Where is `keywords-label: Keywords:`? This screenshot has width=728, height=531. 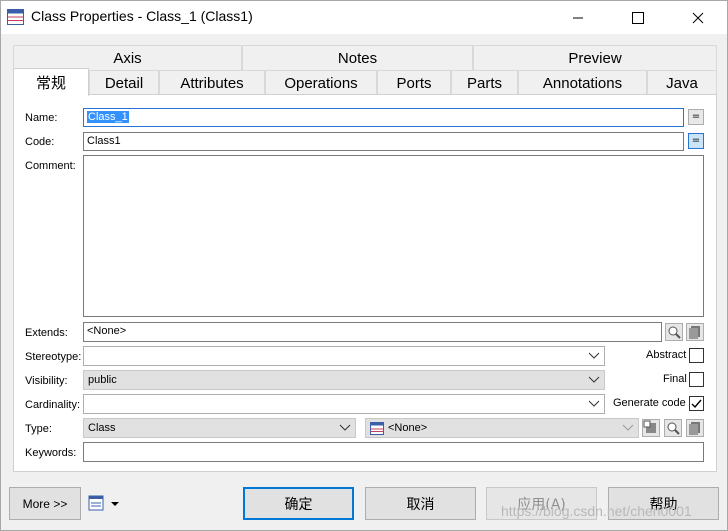 keywords-label: Keywords: is located at coordinates (51, 453).